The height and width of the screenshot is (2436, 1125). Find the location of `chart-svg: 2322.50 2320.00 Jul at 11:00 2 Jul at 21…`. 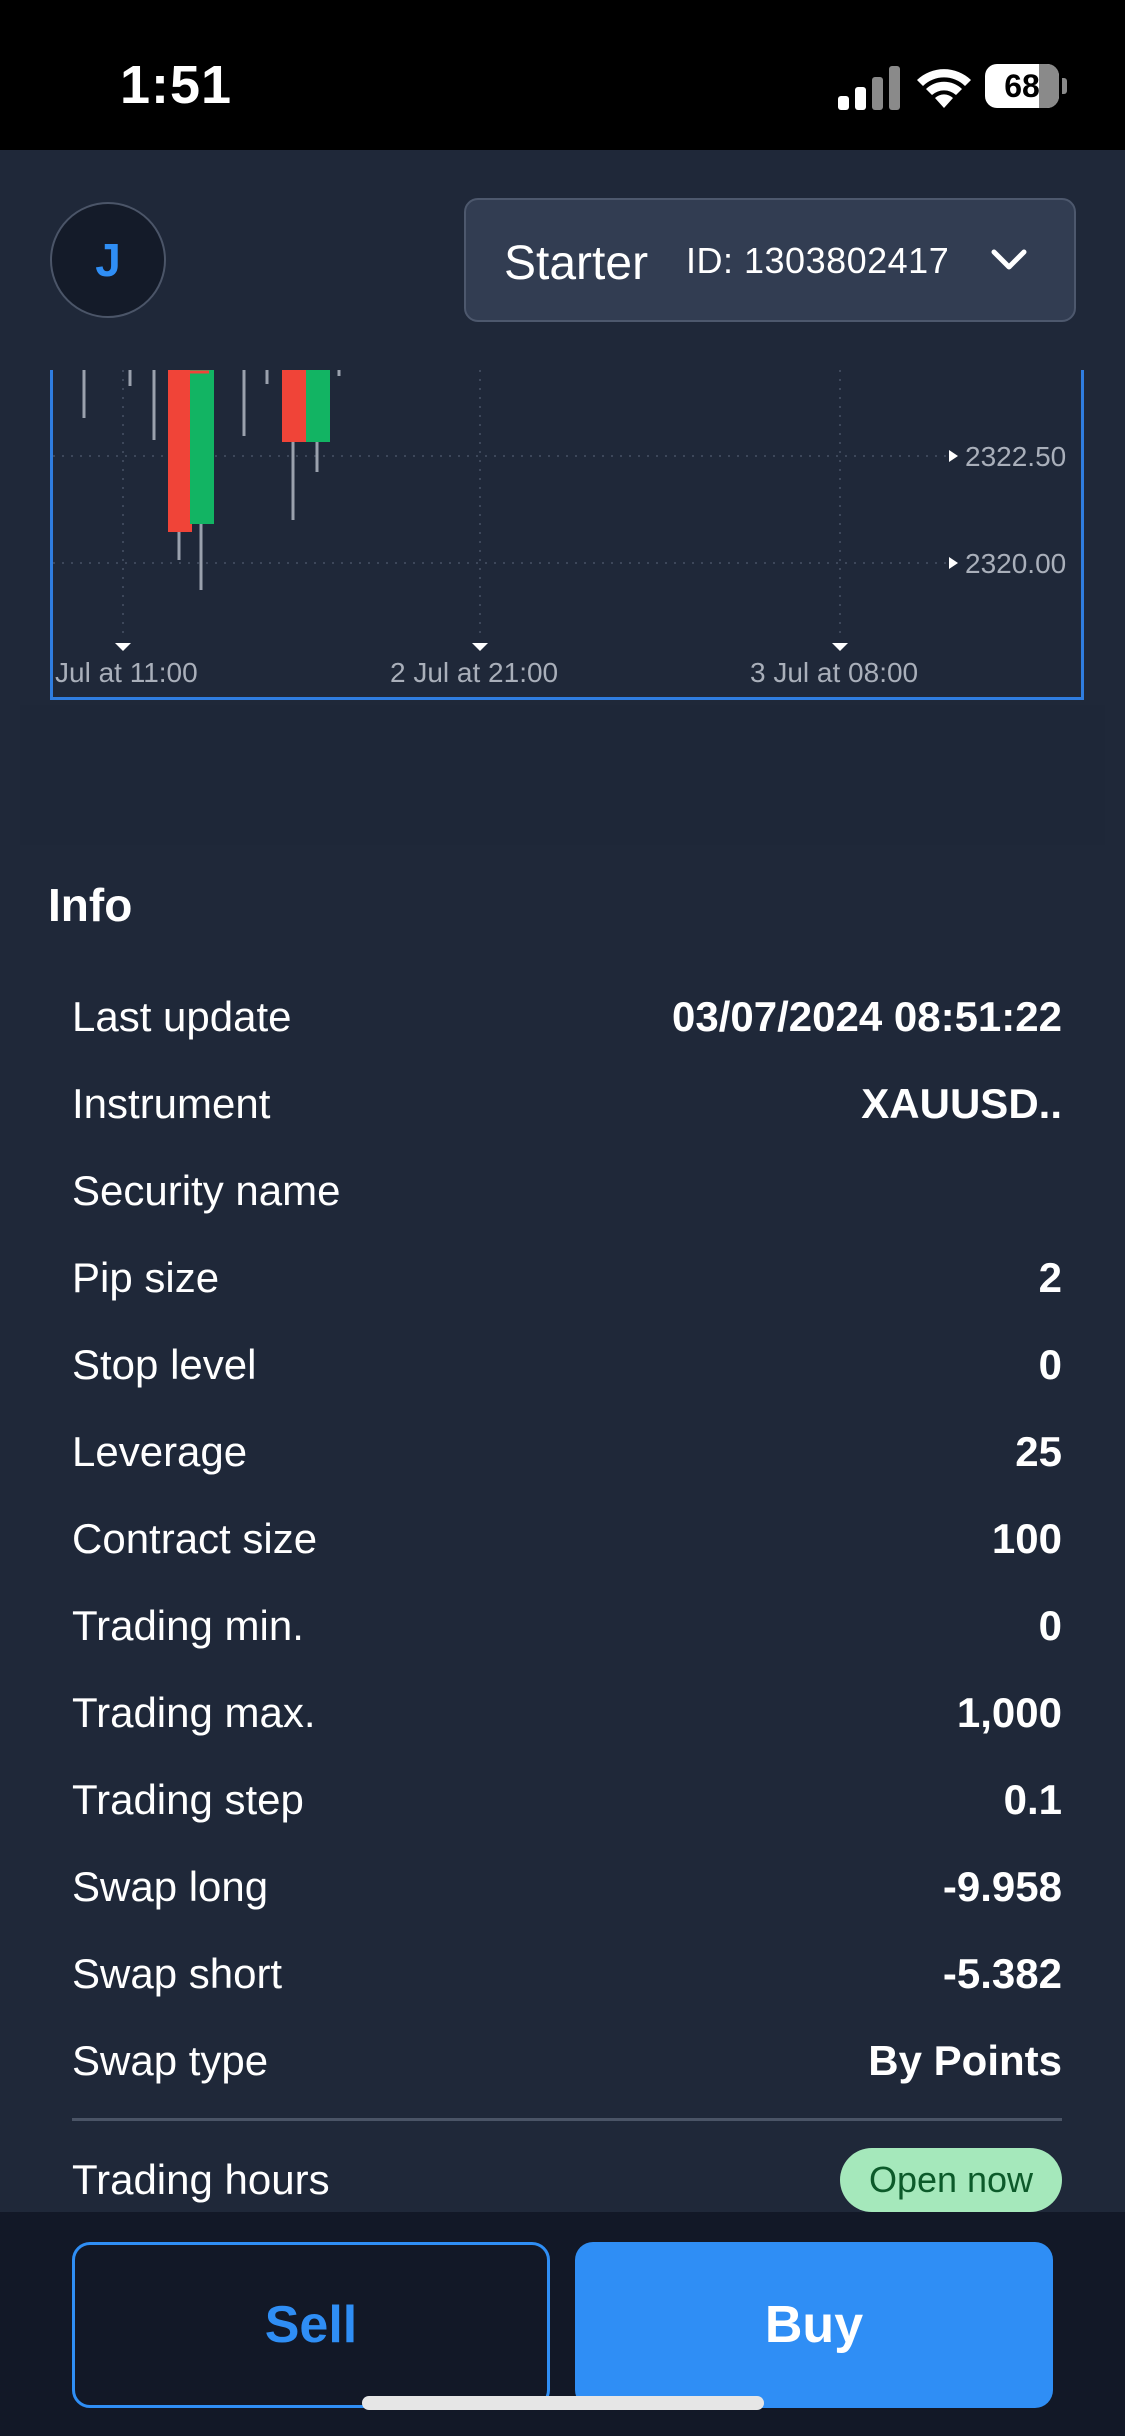

chart-svg: 2322.50 2320.00 Jul at 11:00 2 Jul at 21… is located at coordinates (559, 529).